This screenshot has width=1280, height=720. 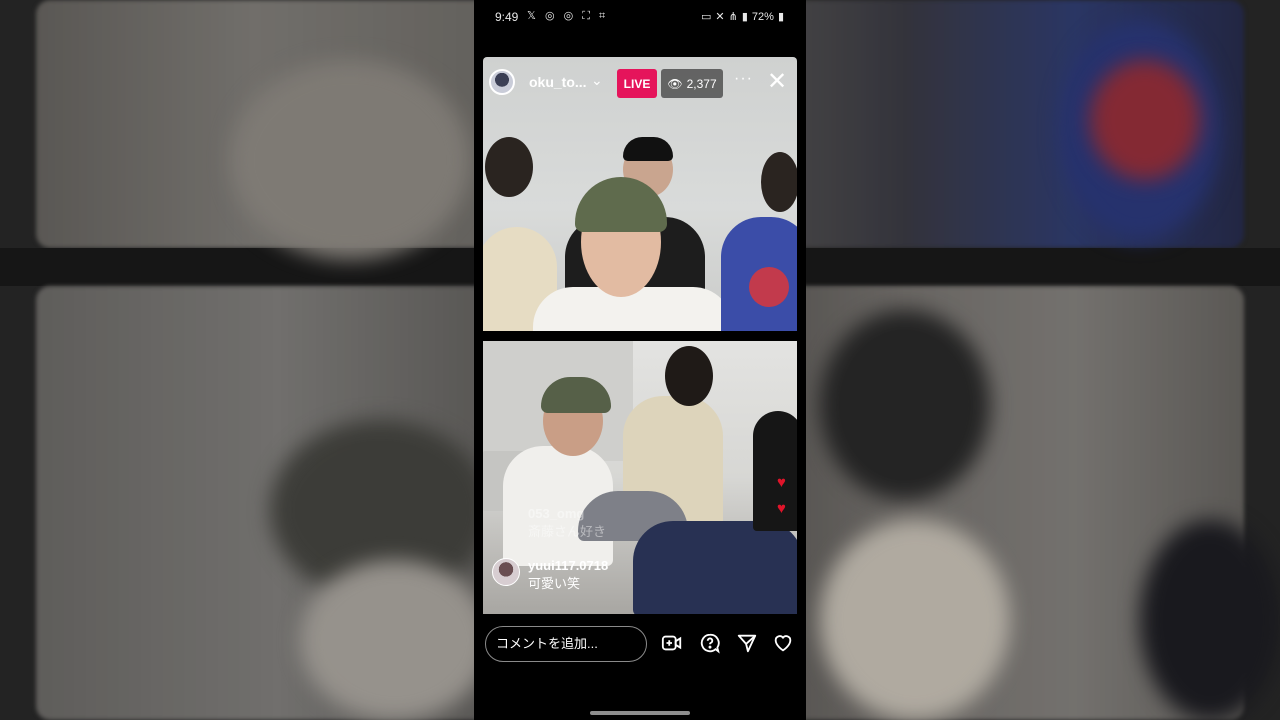 I want to click on system-icons: ▭ ✕ ⋔ ▮ 72% ▮, so click(x=742, y=17).